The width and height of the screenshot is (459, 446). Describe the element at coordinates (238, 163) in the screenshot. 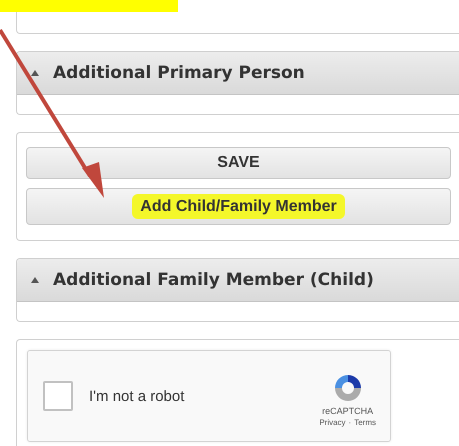

I see `save-button: SAVE` at that location.